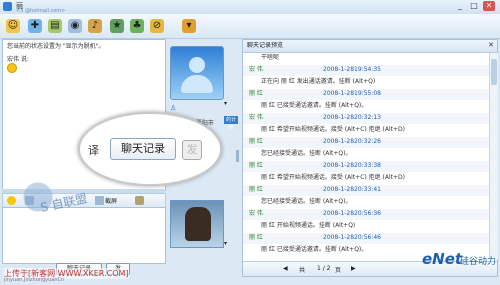  I want to click on pager-suffix: 页, so click(338, 270).